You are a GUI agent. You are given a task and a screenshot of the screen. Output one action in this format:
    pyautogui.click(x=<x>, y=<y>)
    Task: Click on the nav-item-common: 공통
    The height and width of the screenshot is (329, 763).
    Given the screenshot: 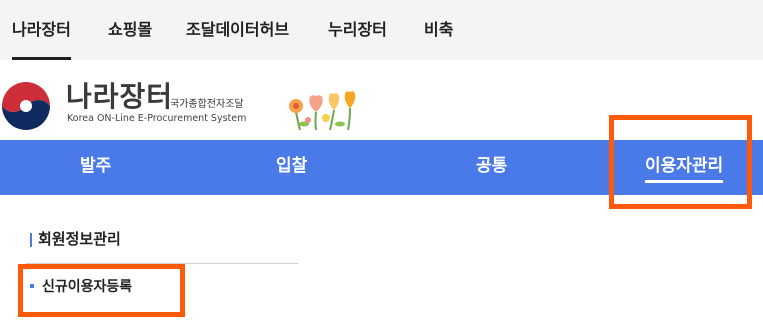 What is the action you would take?
    pyautogui.click(x=491, y=167)
    